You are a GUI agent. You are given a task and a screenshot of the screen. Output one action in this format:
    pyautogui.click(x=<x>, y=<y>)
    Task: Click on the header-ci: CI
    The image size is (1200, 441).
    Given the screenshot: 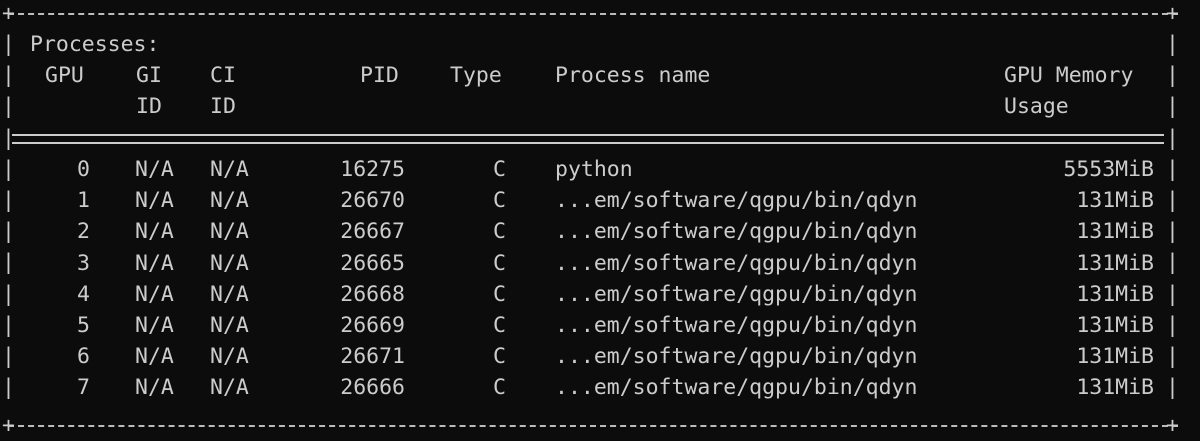 What is the action you would take?
    pyautogui.click(x=223, y=75)
    